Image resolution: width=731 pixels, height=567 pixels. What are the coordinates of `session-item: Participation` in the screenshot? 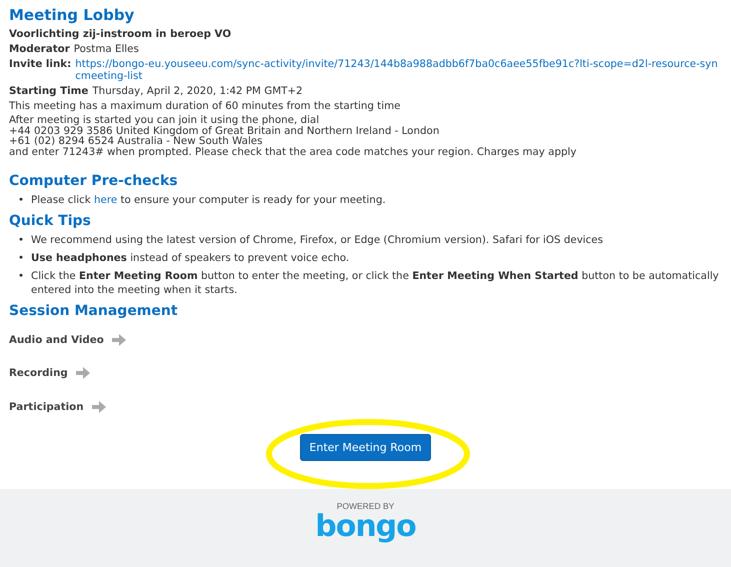 It's located at (46, 406).